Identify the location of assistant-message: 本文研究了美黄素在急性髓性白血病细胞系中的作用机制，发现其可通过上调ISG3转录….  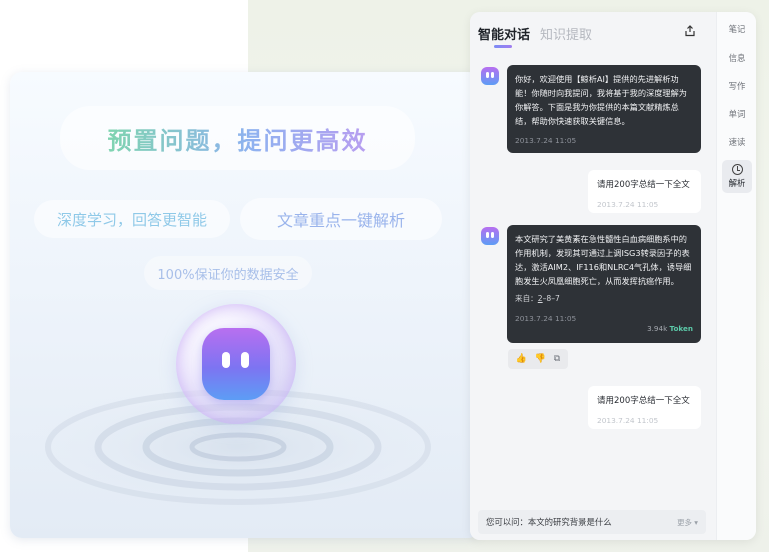
(604, 284).